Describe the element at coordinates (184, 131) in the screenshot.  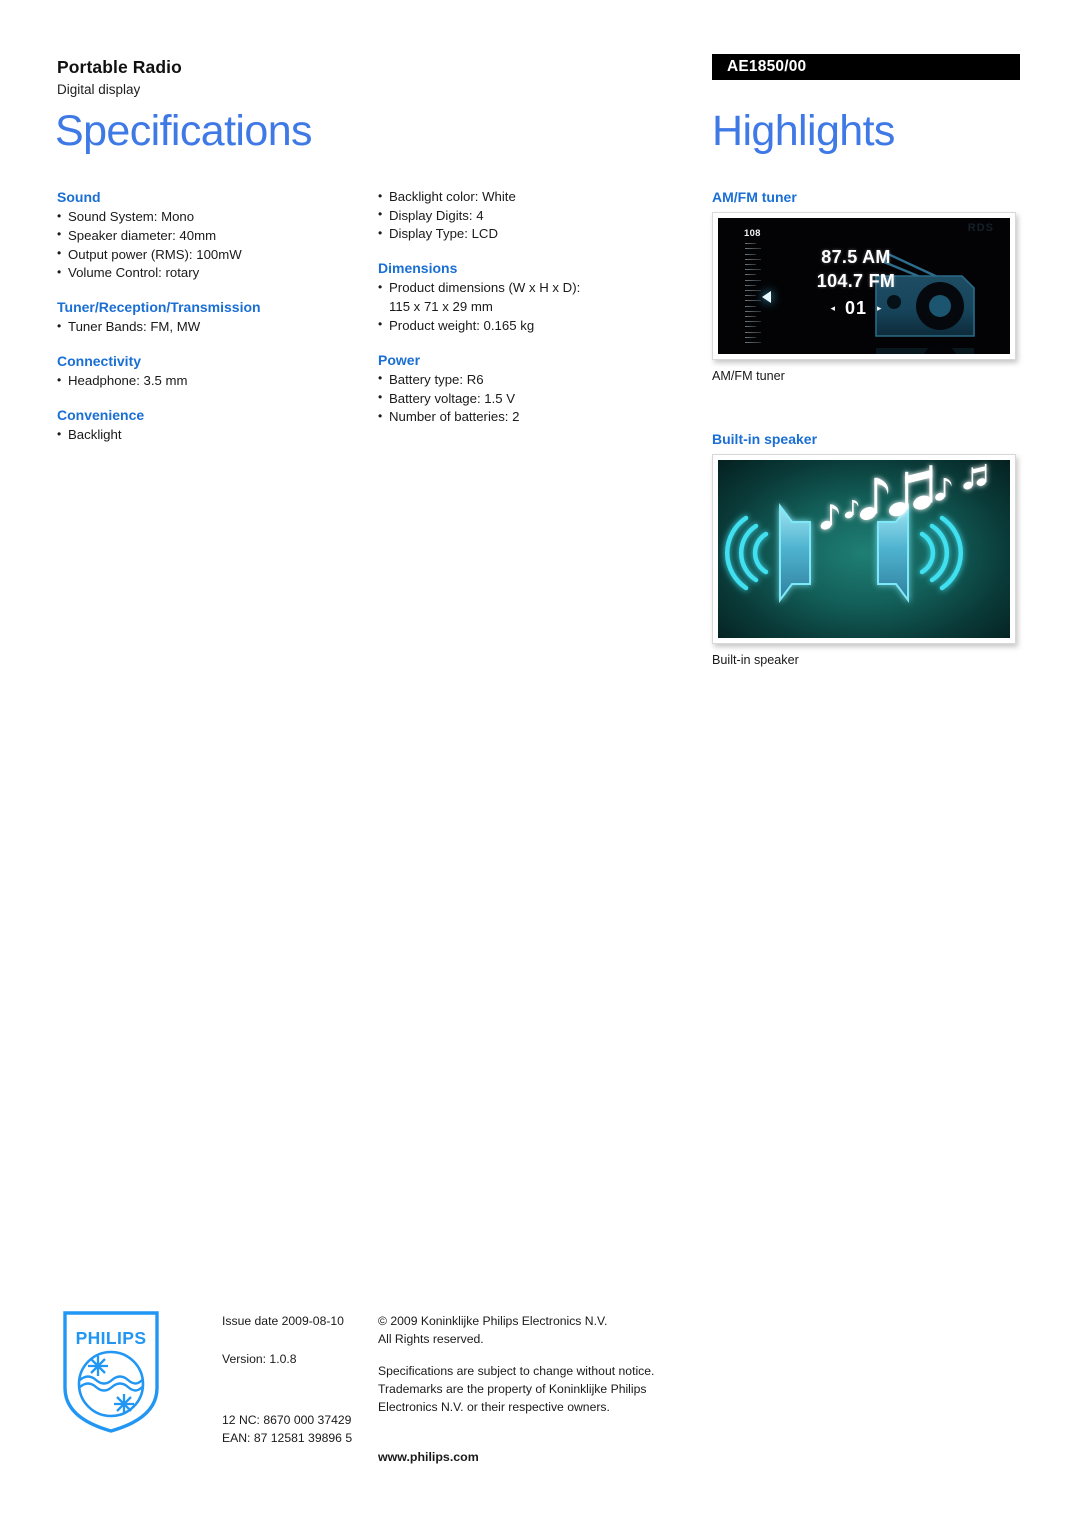
I see `specifications-title: Specifications` at that location.